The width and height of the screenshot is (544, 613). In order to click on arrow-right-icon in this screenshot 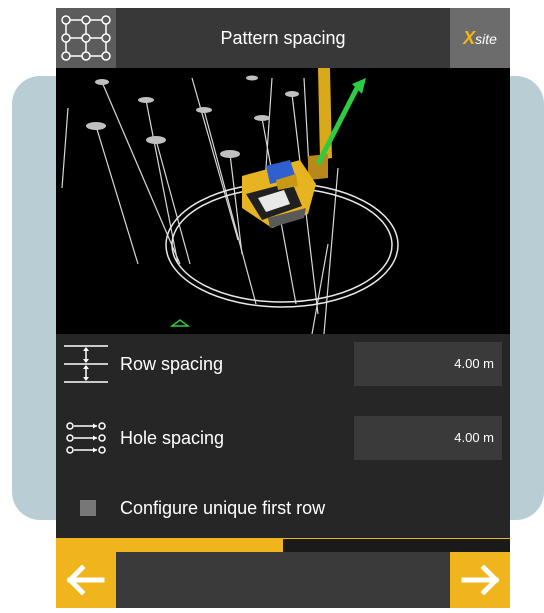, I will do `click(480, 580)`.